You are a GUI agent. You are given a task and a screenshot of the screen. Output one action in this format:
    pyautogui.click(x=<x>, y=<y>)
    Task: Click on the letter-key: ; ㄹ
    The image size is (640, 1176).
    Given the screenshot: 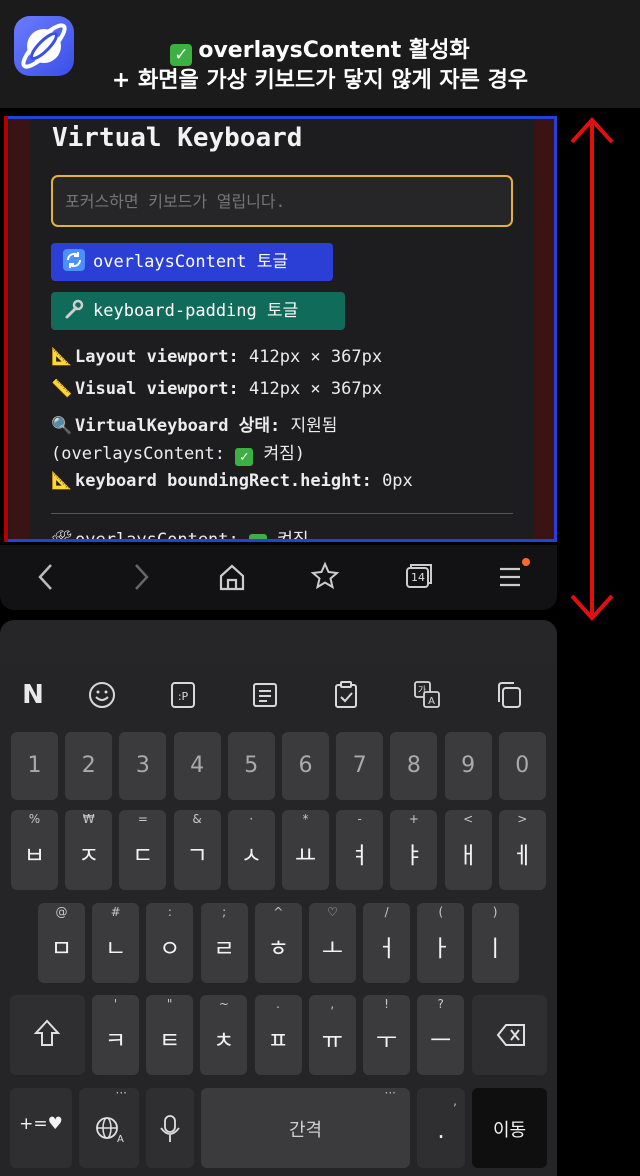 What is the action you would take?
    pyautogui.click(x=224, y=943)
    